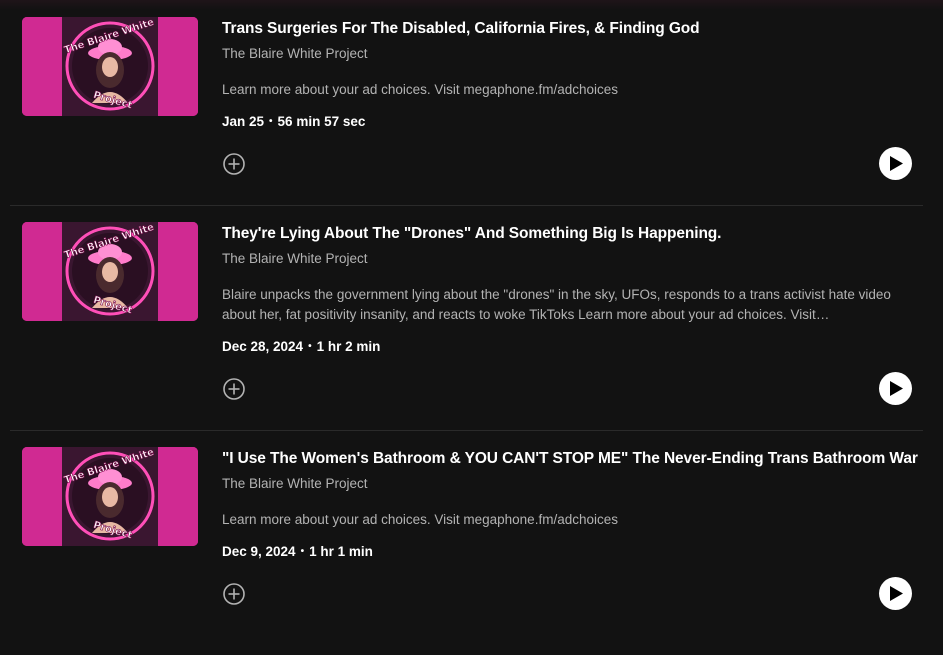  Describe the element at coordinates (341, 551) in the screenshot. I see `episode-duration: 1 hr 1 min` at that location.